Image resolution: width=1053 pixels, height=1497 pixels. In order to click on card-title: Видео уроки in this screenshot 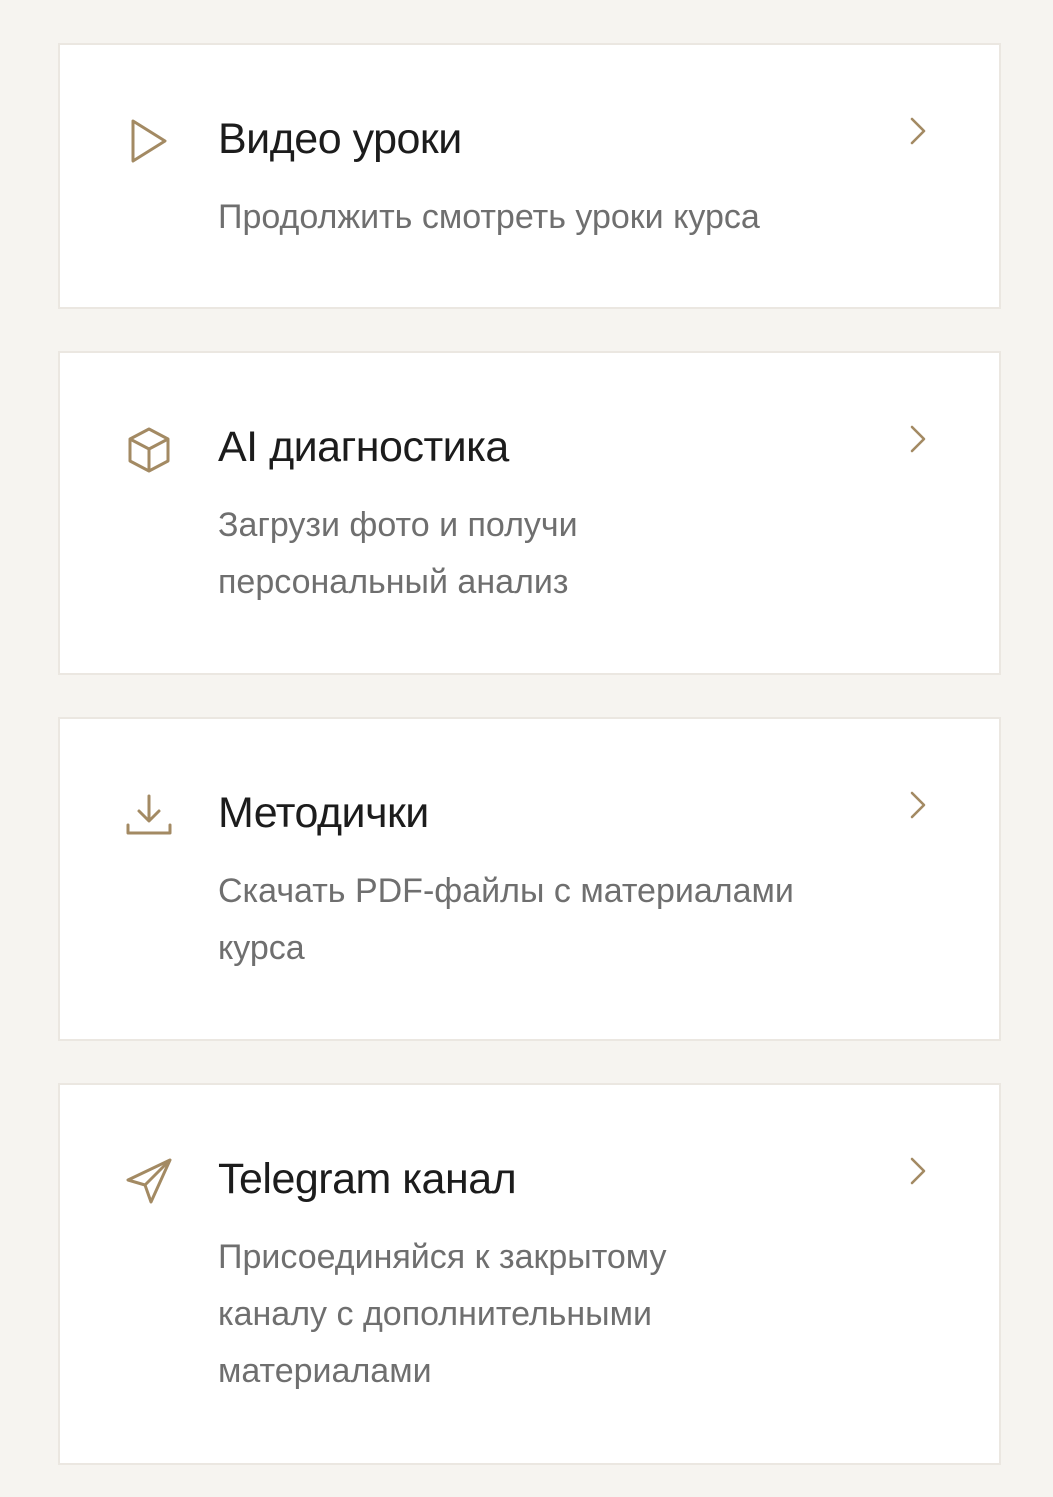, I will do `click(340, 139)`.